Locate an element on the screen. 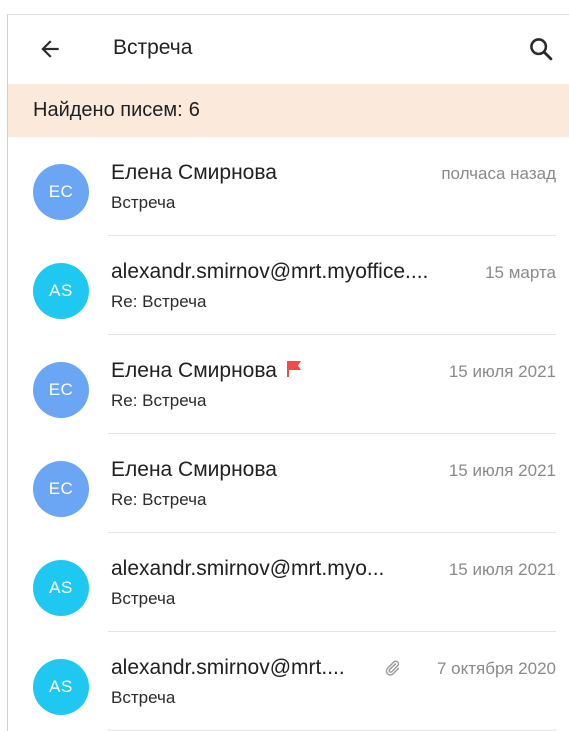 The height and width of the screenshot is (731, 569). results-count-banner: Найдено писем: 6 is located at coordinates (288, 110).